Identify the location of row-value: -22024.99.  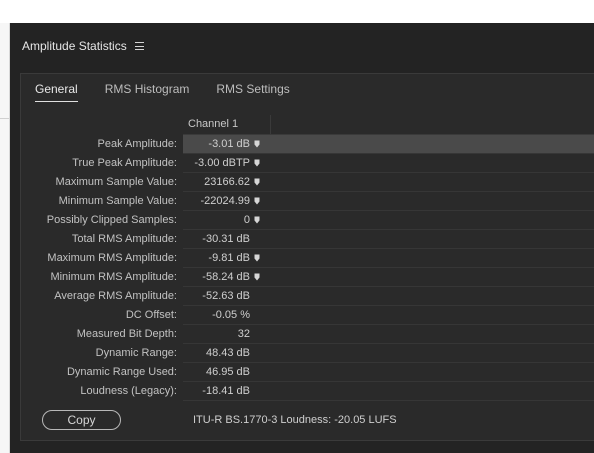
(225, 201).